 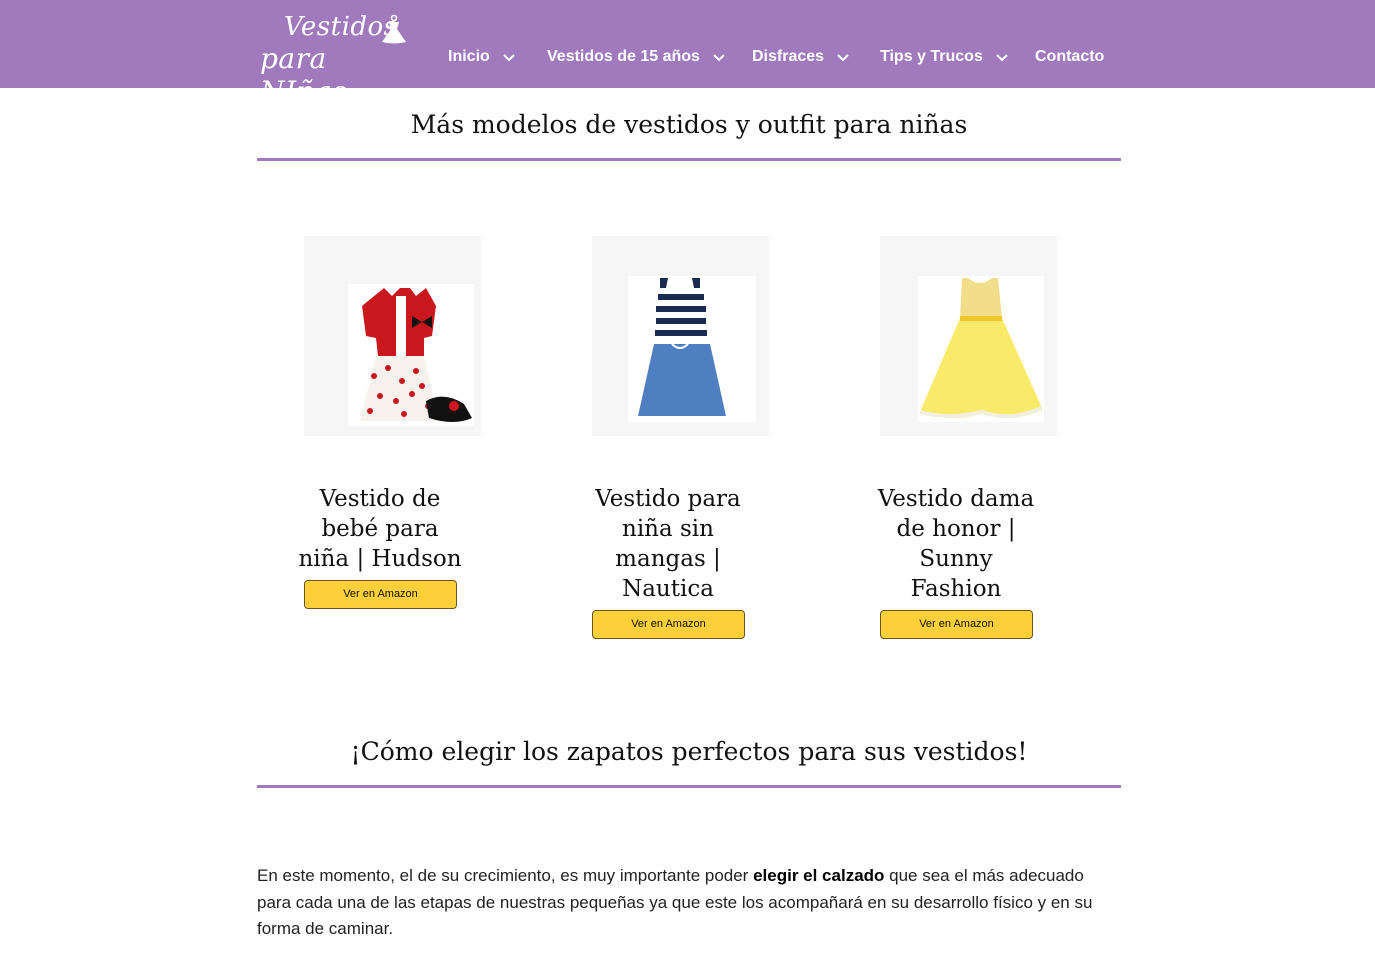 I want to click on product-image-hudson, so click(x=392, y=336).